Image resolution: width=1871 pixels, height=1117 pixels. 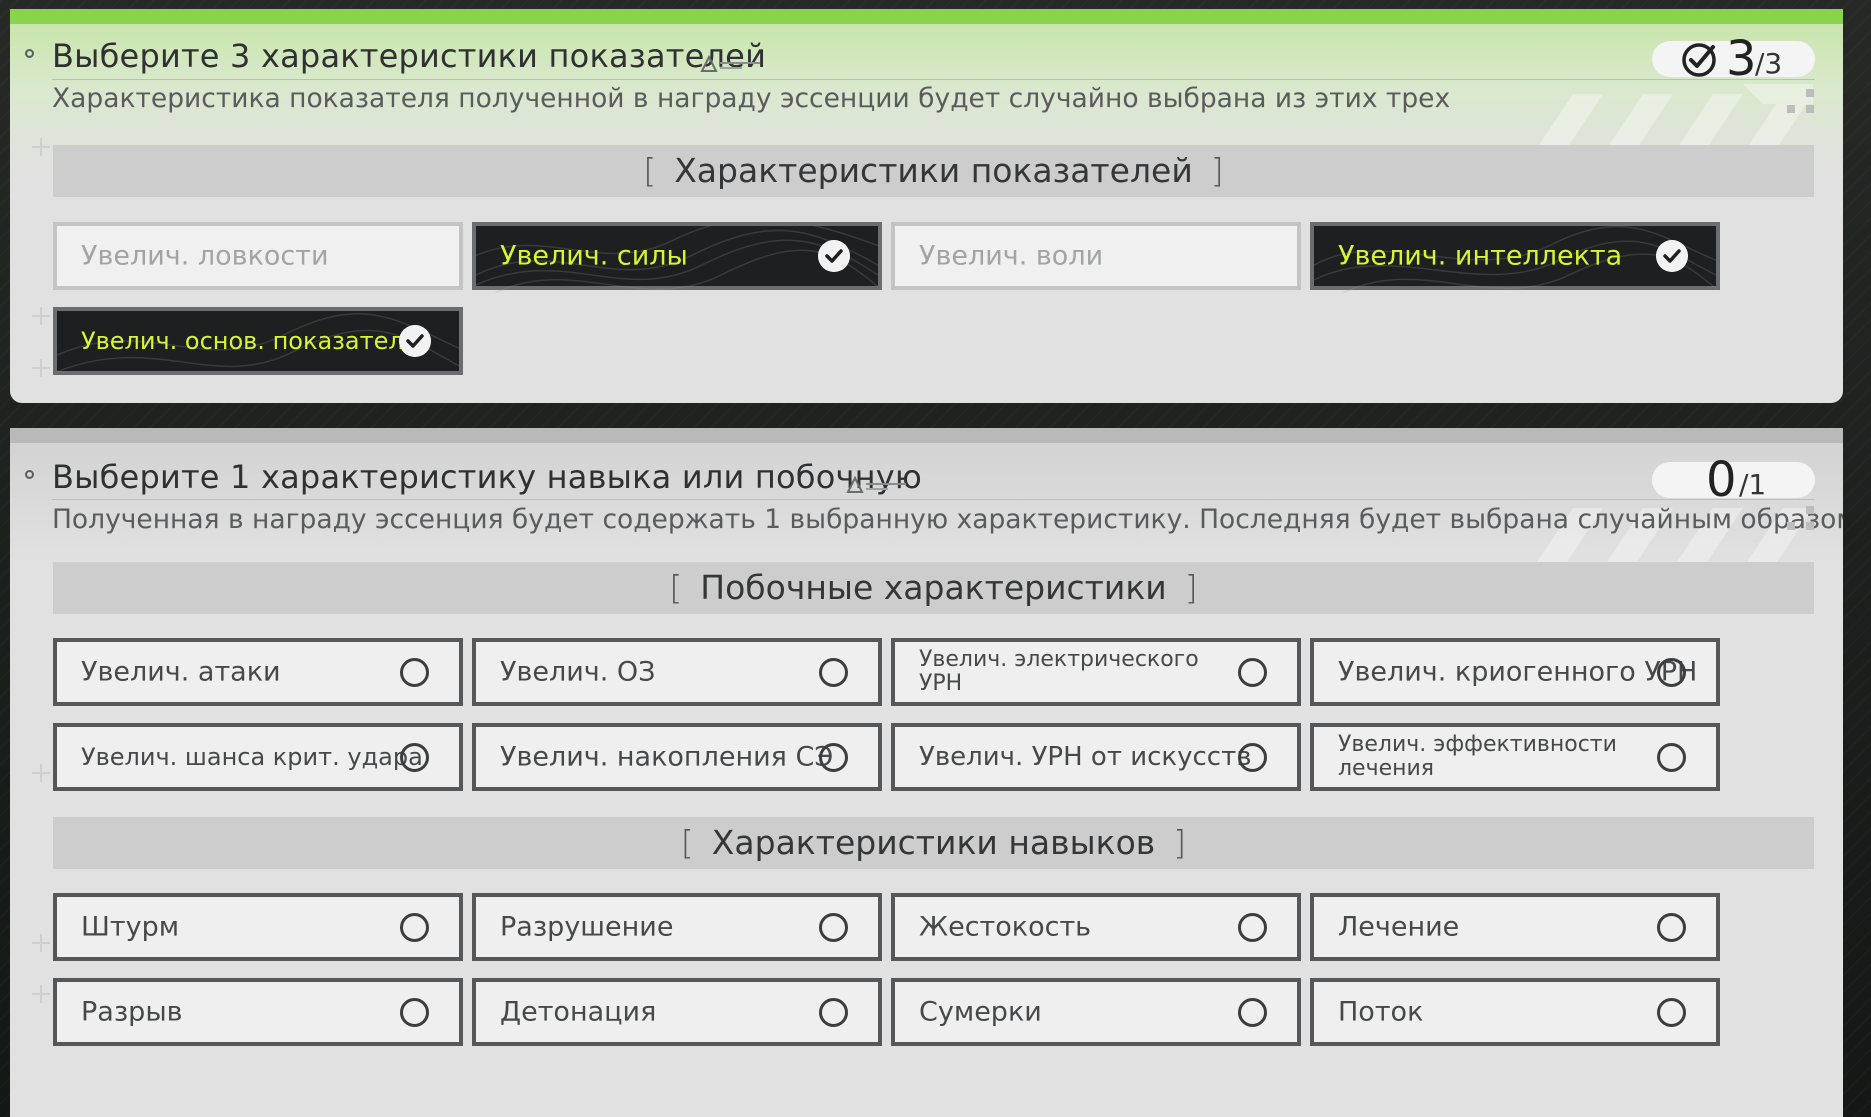 I want to click on option-label: Штурм, so click(x=130, y=927).